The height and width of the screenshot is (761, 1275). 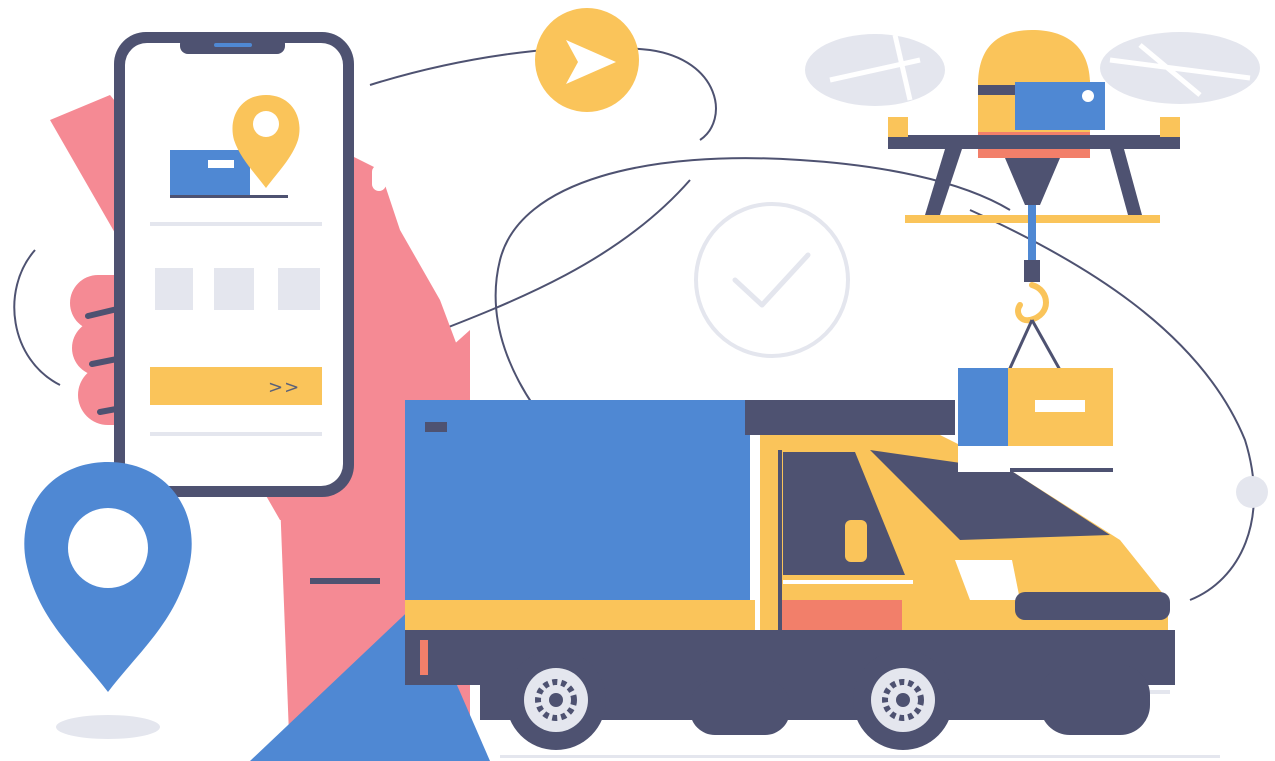 What do you see at coordinates (1035, 420) in the screenshot?
I see `package-box-icon` at bounding box center [1035, 420].